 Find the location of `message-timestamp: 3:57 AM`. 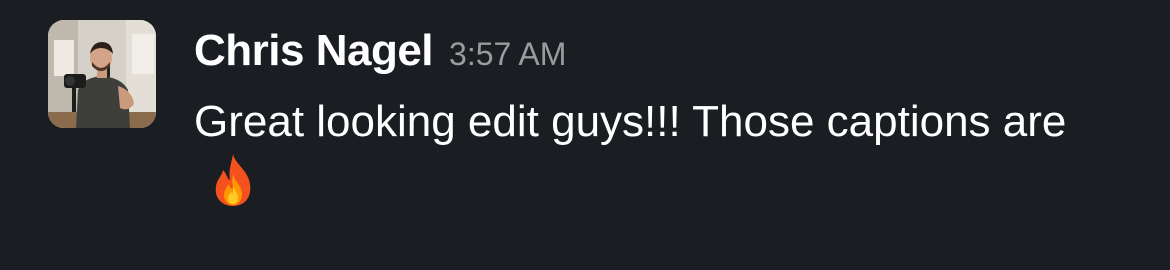

message-timestamp: 3:57 AM is located at coordinates (507, 54).